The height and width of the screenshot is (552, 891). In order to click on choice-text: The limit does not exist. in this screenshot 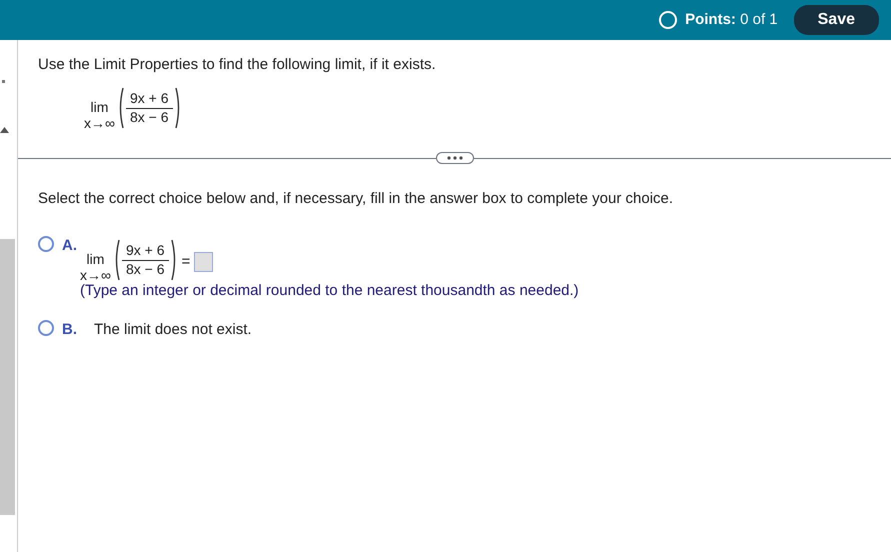, I will do `click(173, 329)`.